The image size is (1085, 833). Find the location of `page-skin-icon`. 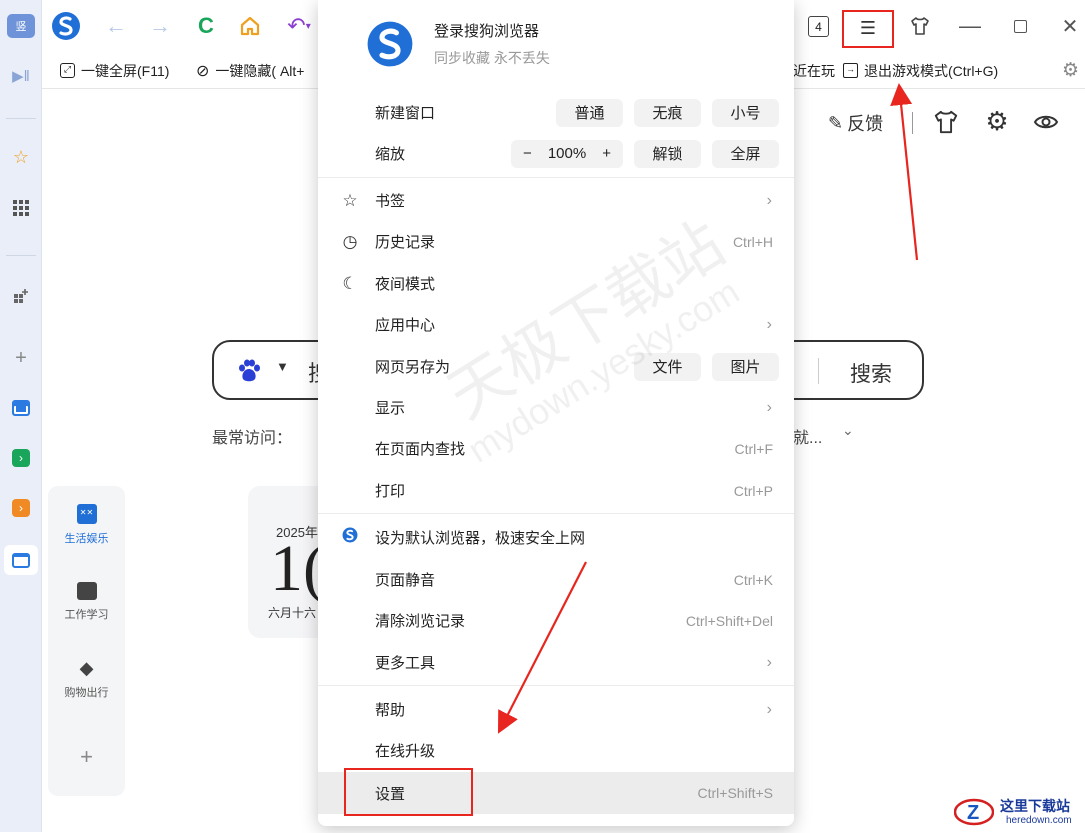

page-skin-icon is located at coordinates (947, 123).